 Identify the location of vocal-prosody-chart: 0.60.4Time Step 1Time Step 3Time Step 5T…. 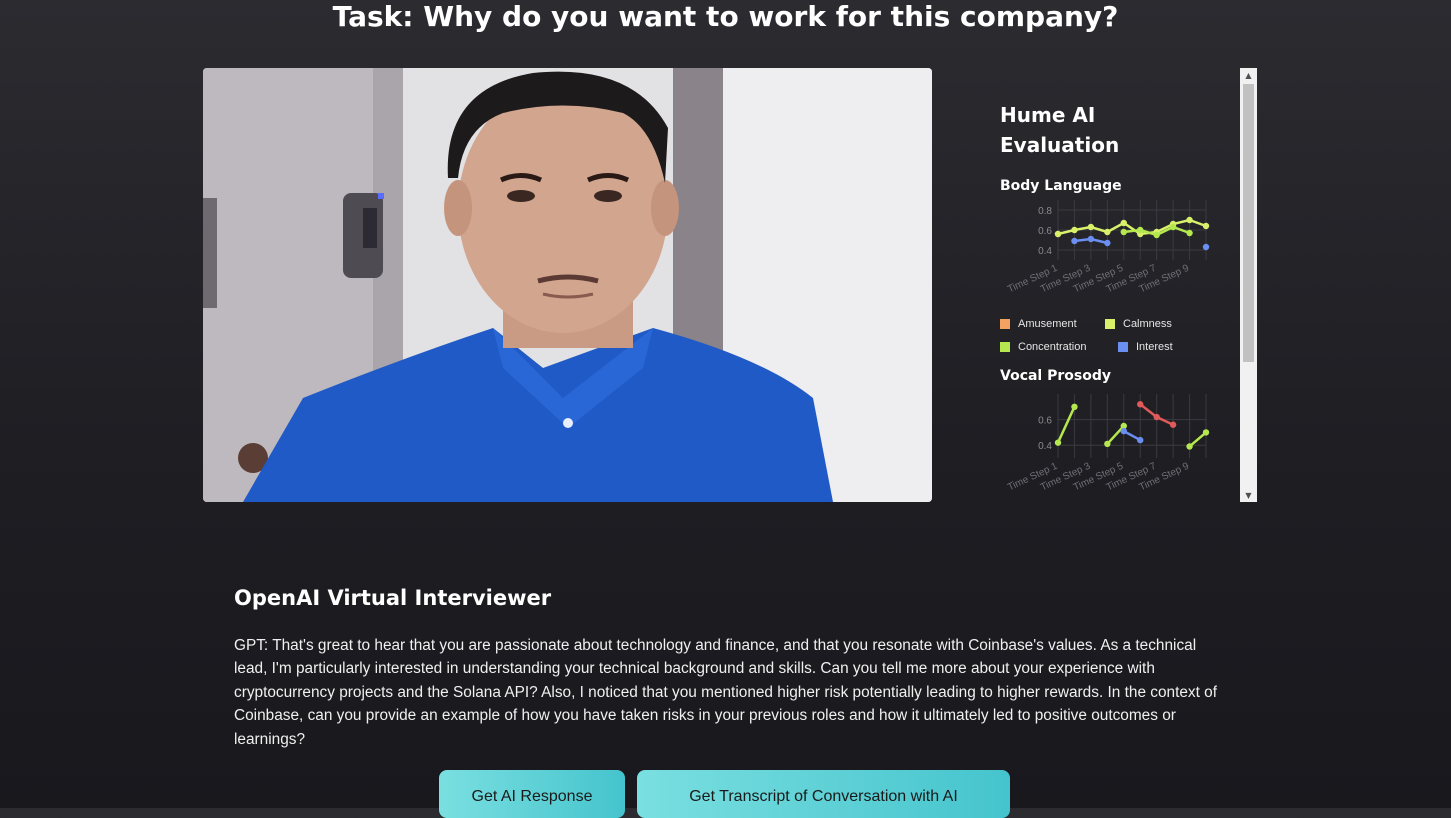
(1108, 443).